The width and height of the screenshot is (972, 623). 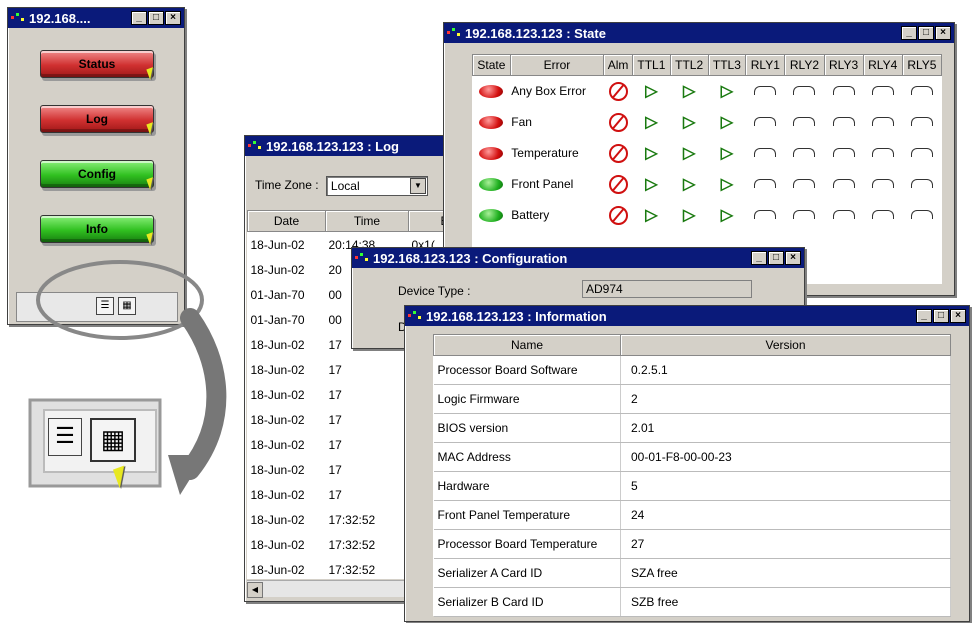 I want to click on information-titlebar: 192.168.123.123 : Information _ □ ×, so click(x=687, y=316).